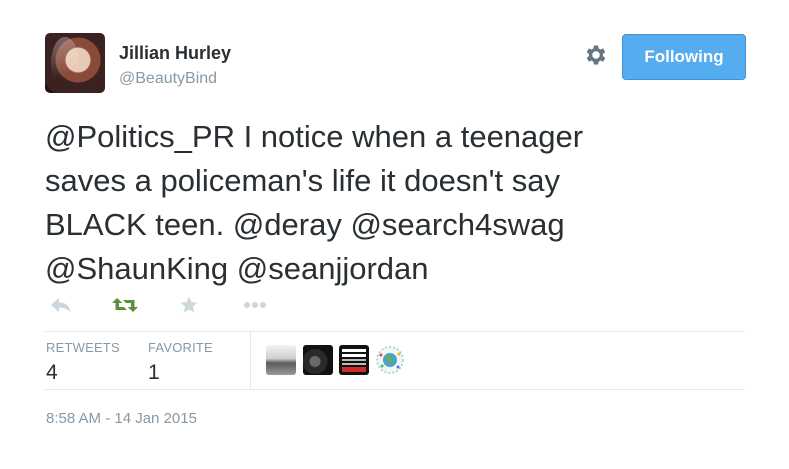 The width and height of the screenshot is (789, 469). What do you see at coordinates (180, 362) in the screenshot?
I see `favorites-stat: FAVORITE 1` at bounding box center [180, 362].